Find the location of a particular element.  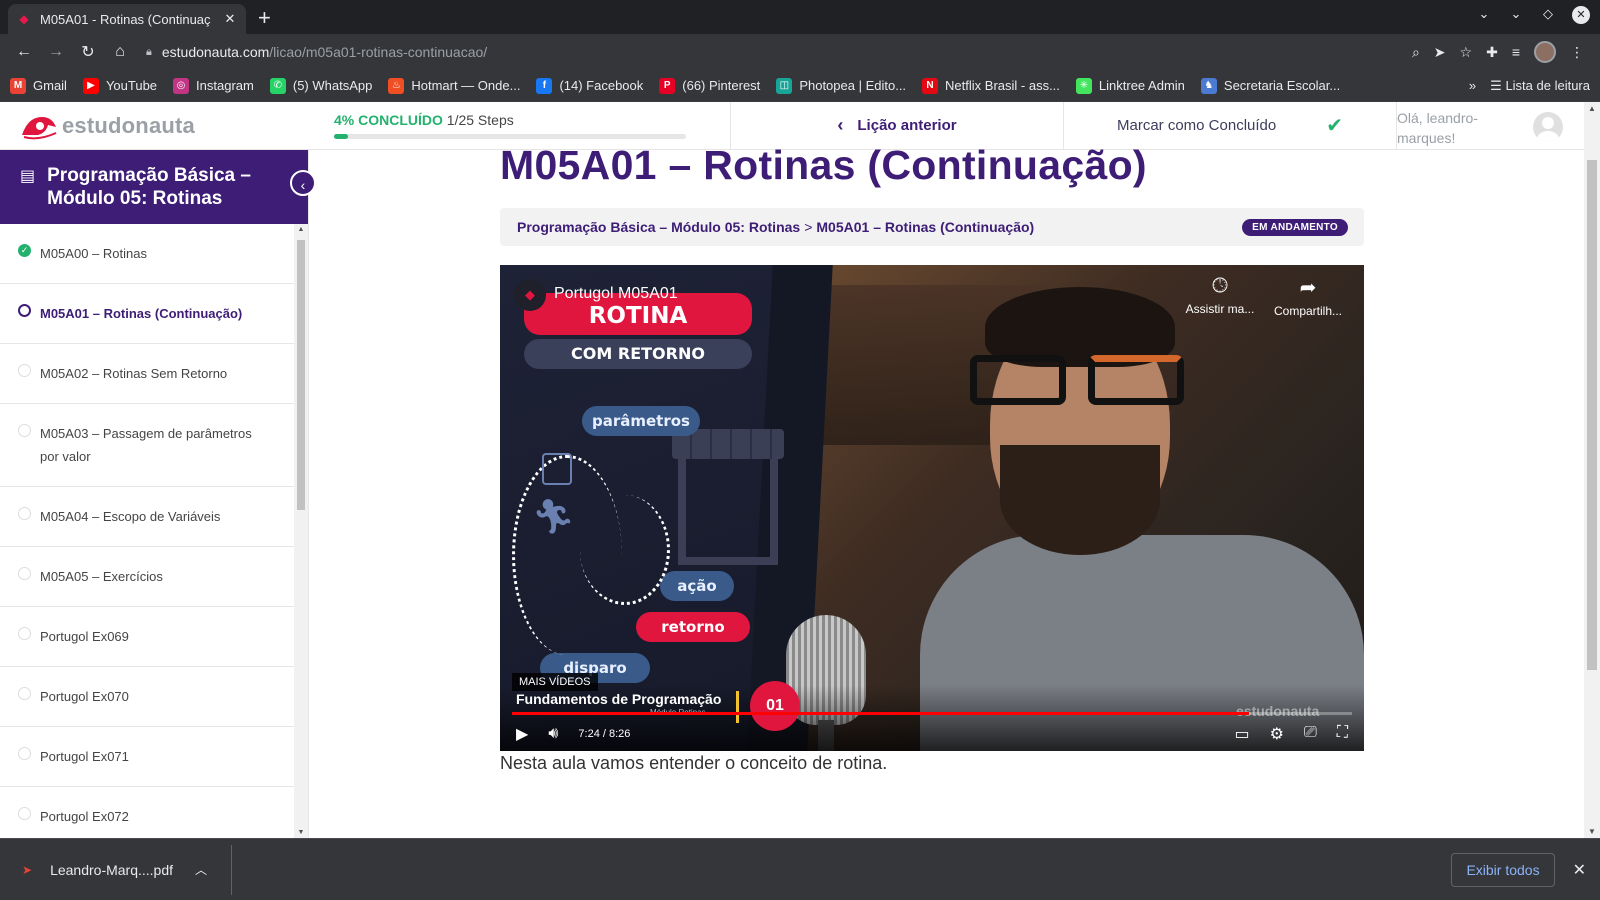

close-tab-icon: ✕ is located at coordinates (230, 19).